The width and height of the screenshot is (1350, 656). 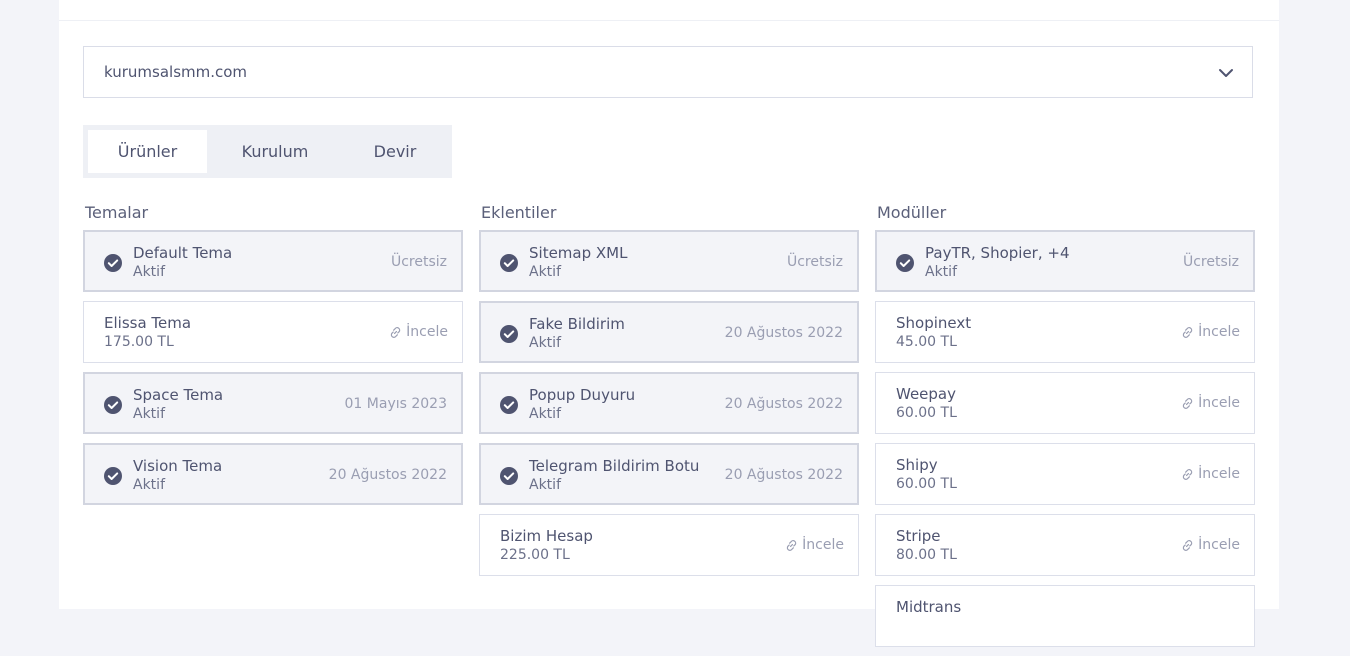 What do you see at coordinates (614, 466) in the screenshot?
I see `item-name: Telegram Bildirim Botu` at bounding box center [614, 466].